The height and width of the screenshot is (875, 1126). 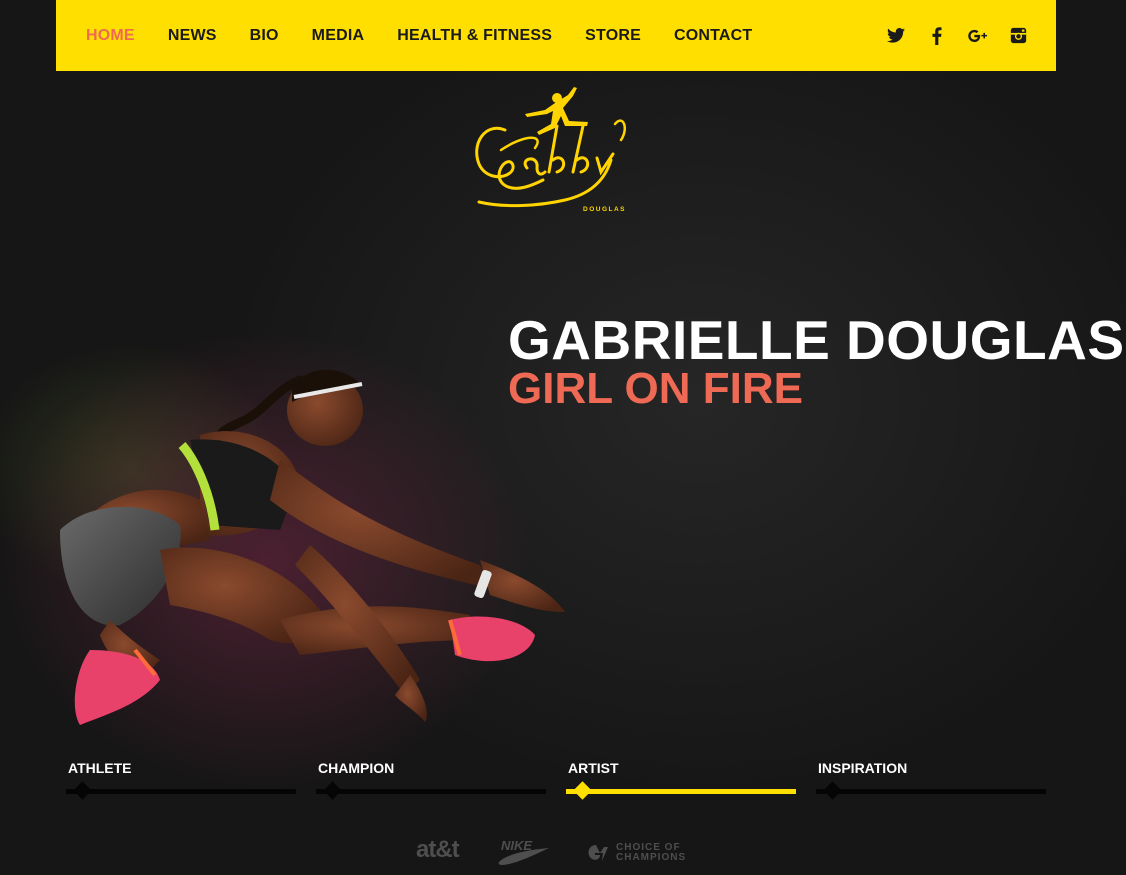 I want to click on nav-item-news: NEWS, so click(x=192, y=36).